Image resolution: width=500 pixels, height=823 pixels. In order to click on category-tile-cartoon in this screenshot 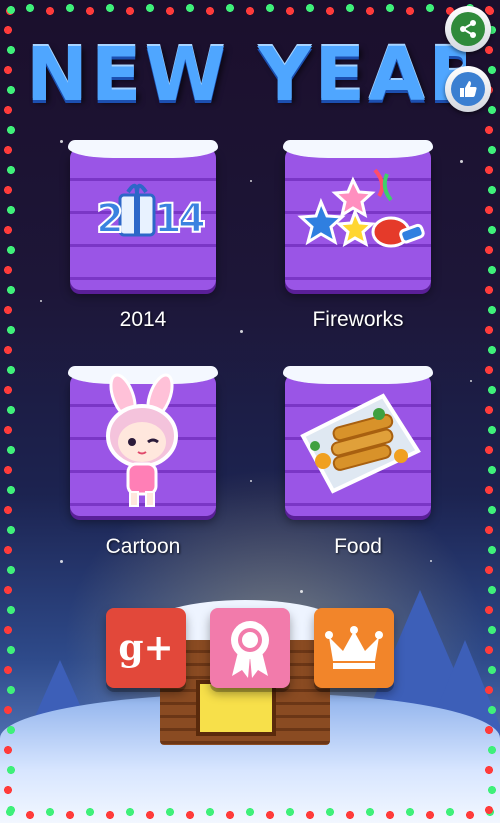, I will do `click(143, 441)`.